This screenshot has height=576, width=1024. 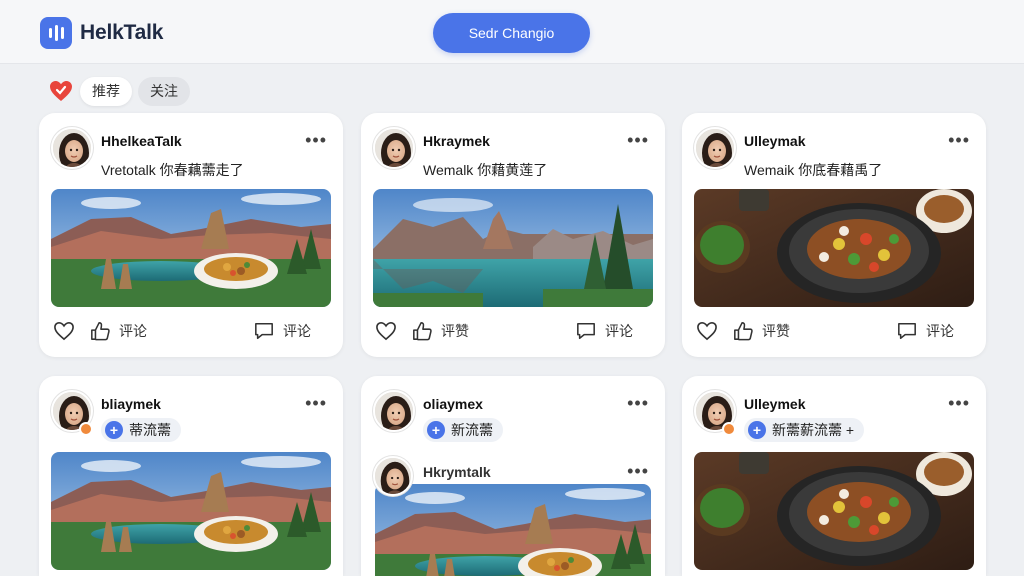 I want to click on brand: HelkTalk, so click(x=101, y=33).